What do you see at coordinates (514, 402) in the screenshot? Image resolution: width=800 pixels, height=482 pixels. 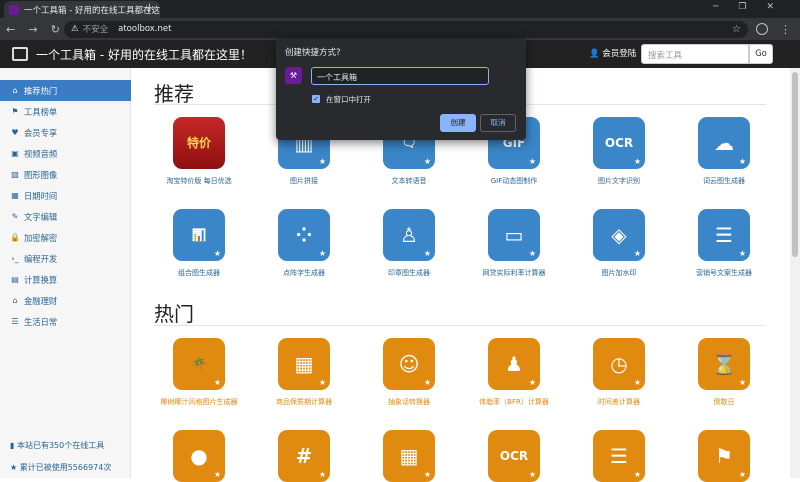 I see `tool-label: 体脂率（BFR）计算器` at bounding box center [514, 402].